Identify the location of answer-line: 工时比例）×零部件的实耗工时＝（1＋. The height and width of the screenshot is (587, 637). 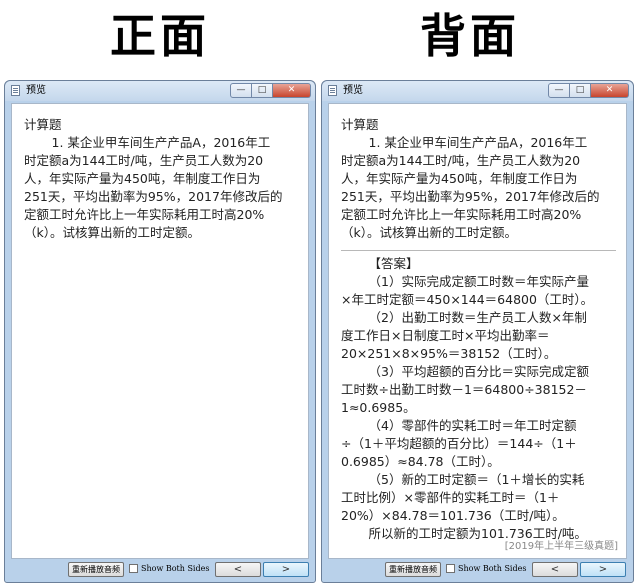
(450, 497).